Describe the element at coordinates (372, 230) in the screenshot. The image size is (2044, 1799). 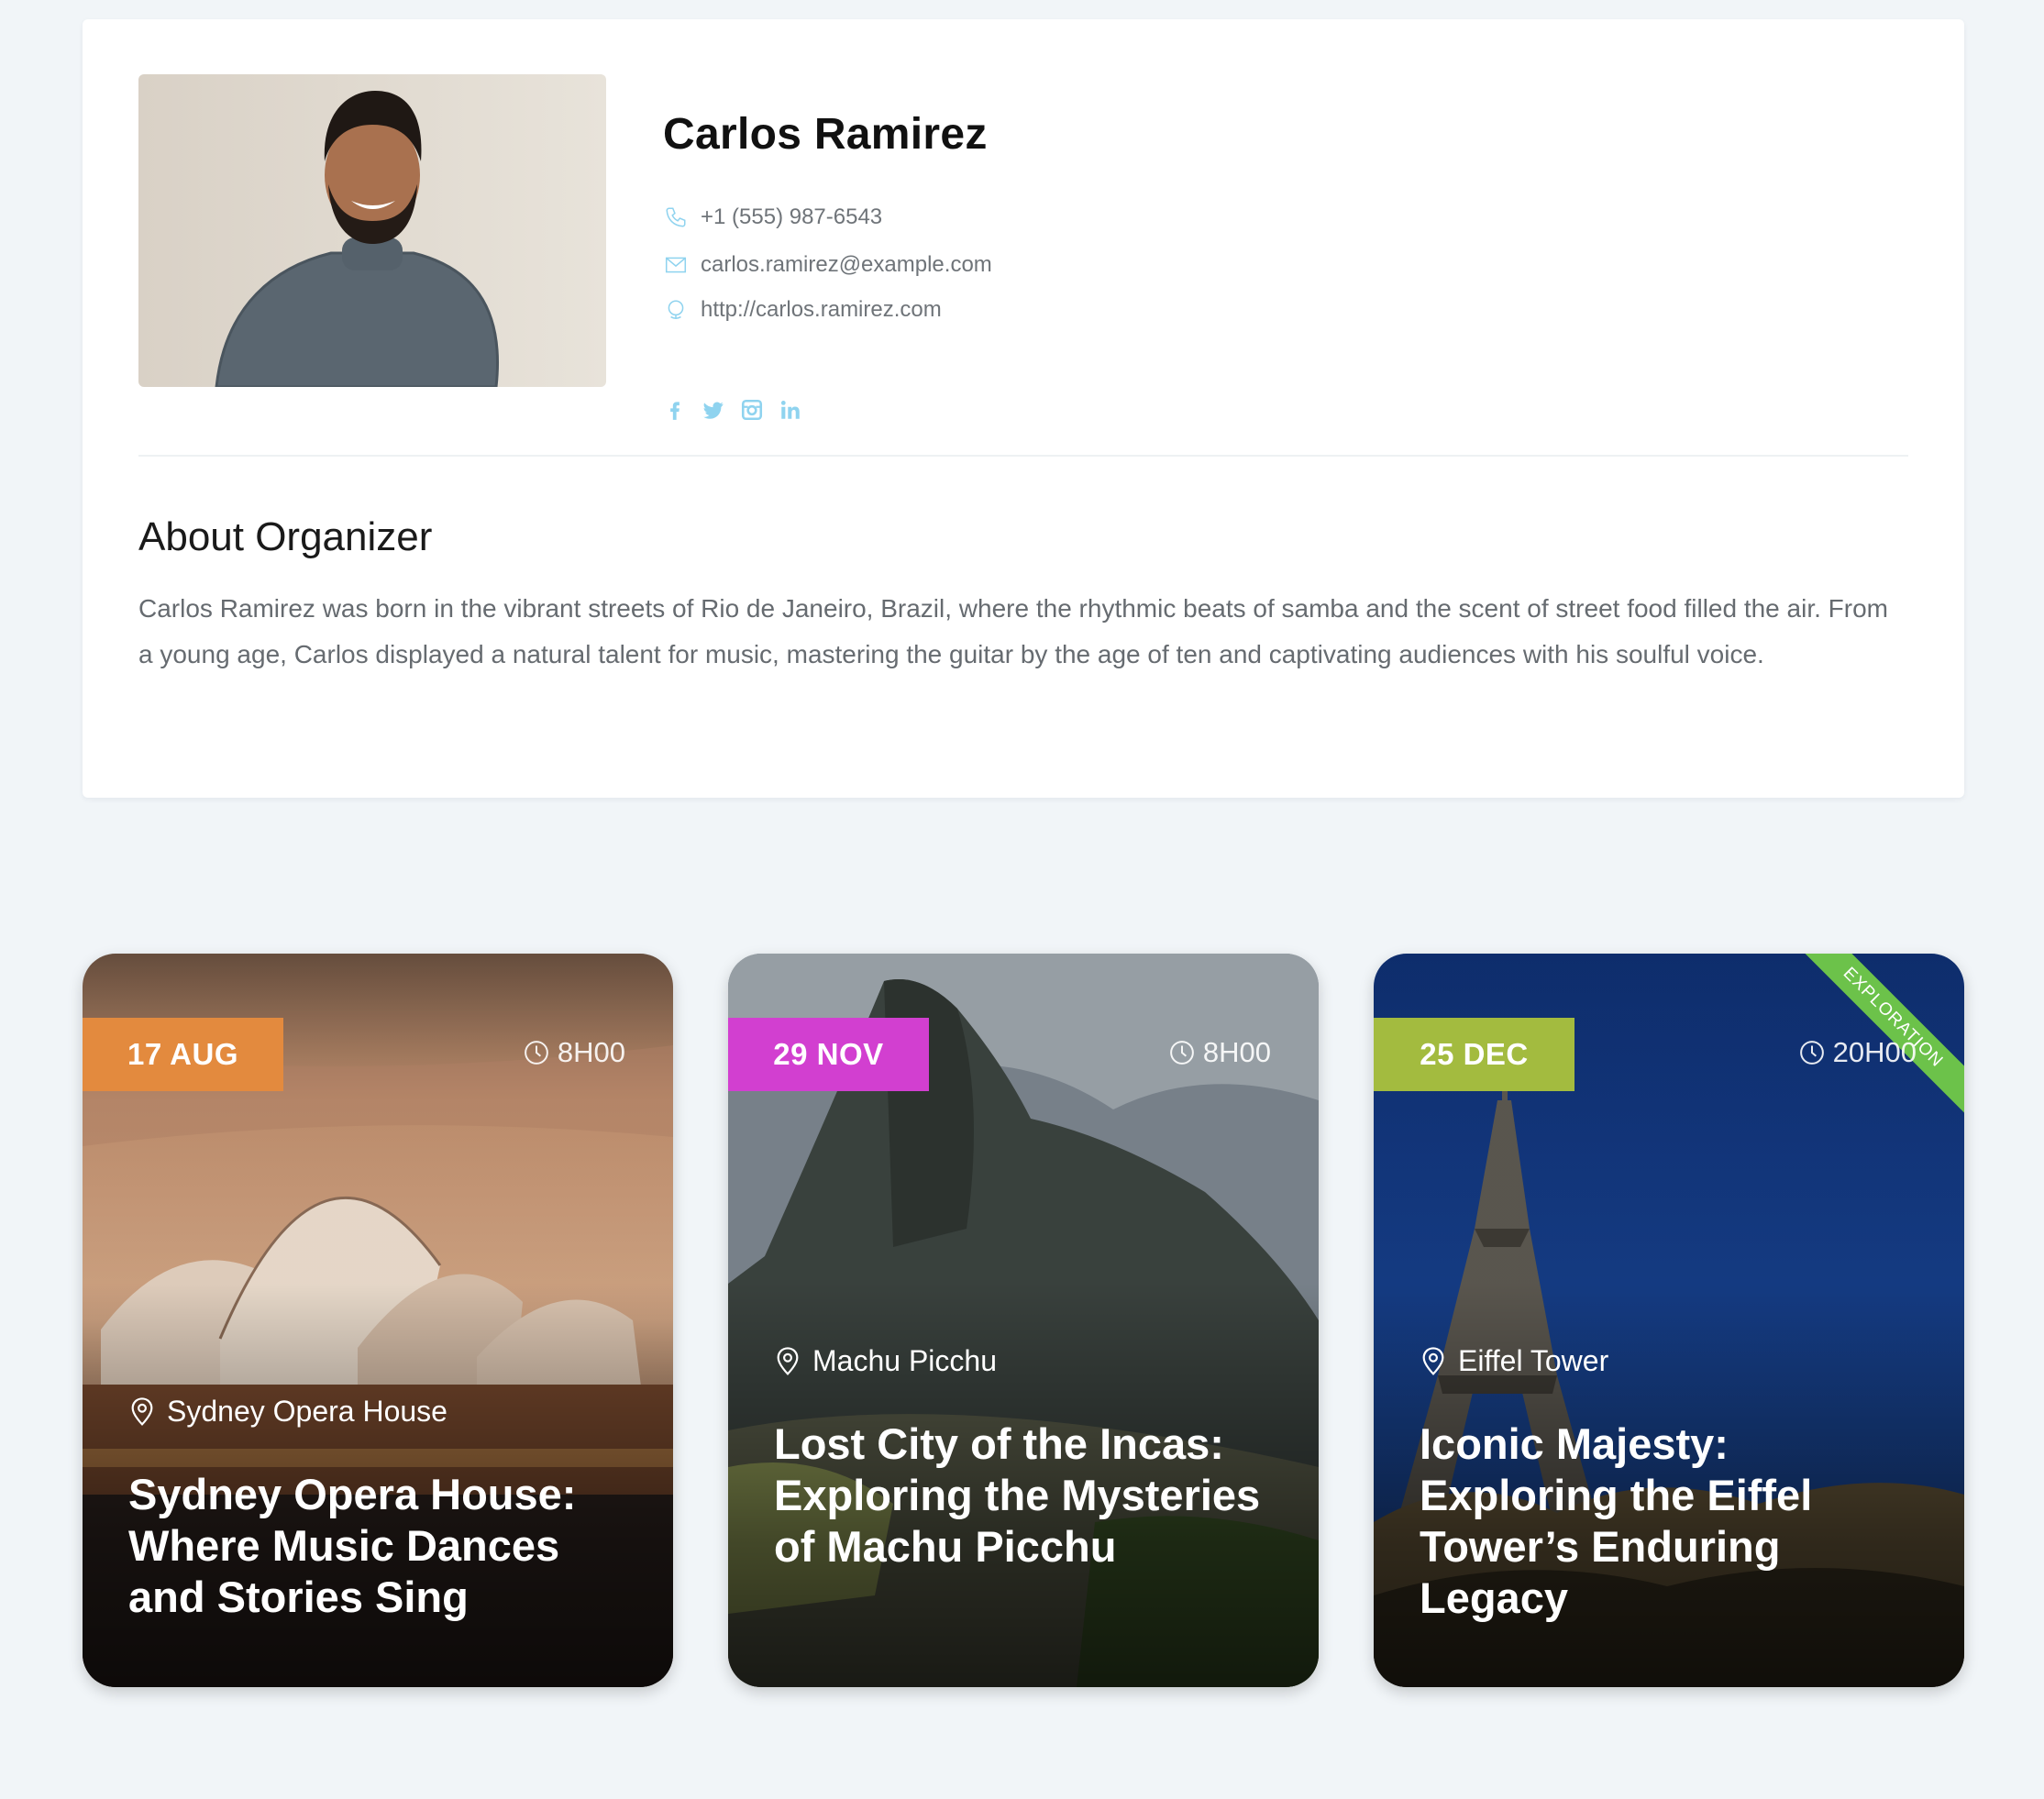
I see `organizer-photo` at that location.